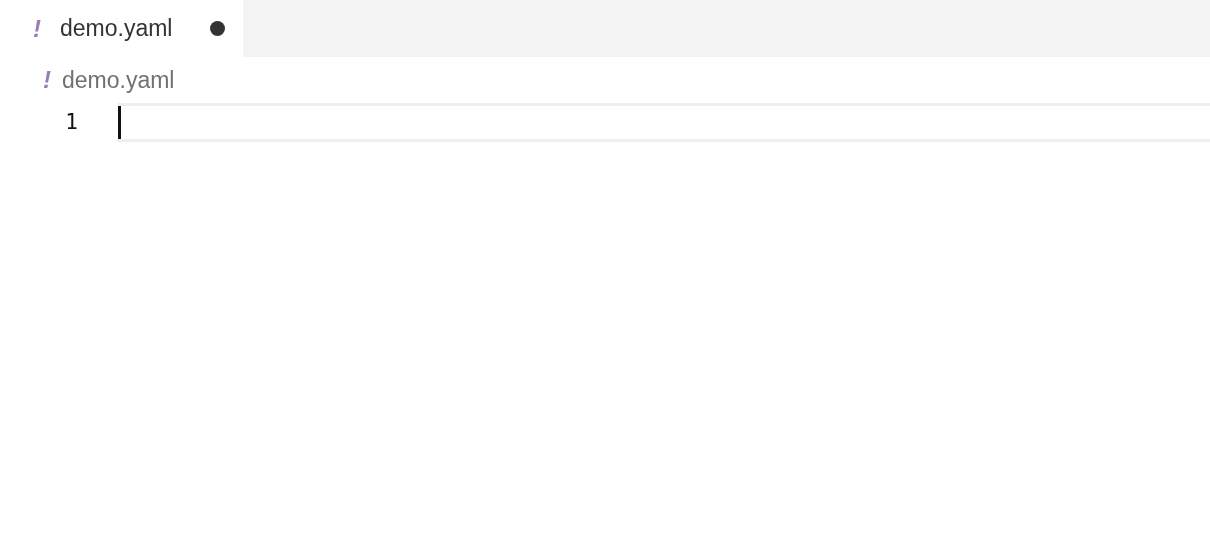 This screenshot has width=1210, height=536. Describe the element at coordinates (664, 122) in the screenshot. I see `code-line` at that location.